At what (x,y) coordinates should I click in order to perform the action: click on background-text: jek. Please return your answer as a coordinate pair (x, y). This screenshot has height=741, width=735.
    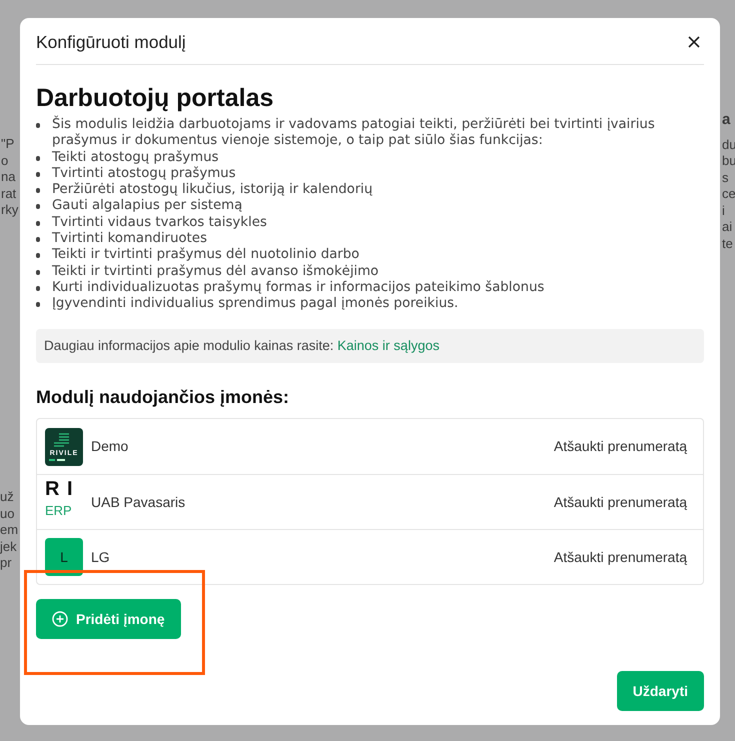
    Looking at the image, I should click on (9, 546).